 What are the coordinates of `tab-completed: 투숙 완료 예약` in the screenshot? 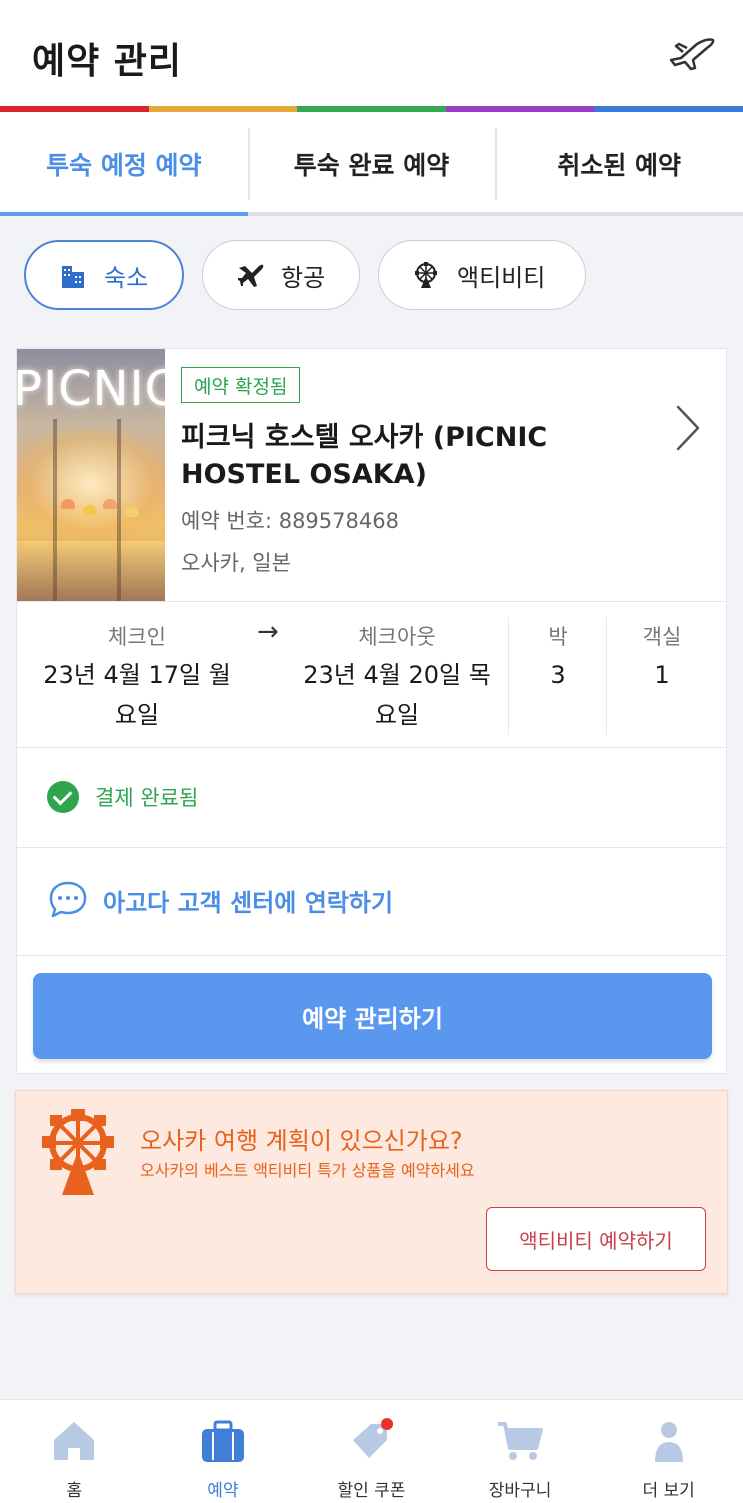 It's located at (371, 164).